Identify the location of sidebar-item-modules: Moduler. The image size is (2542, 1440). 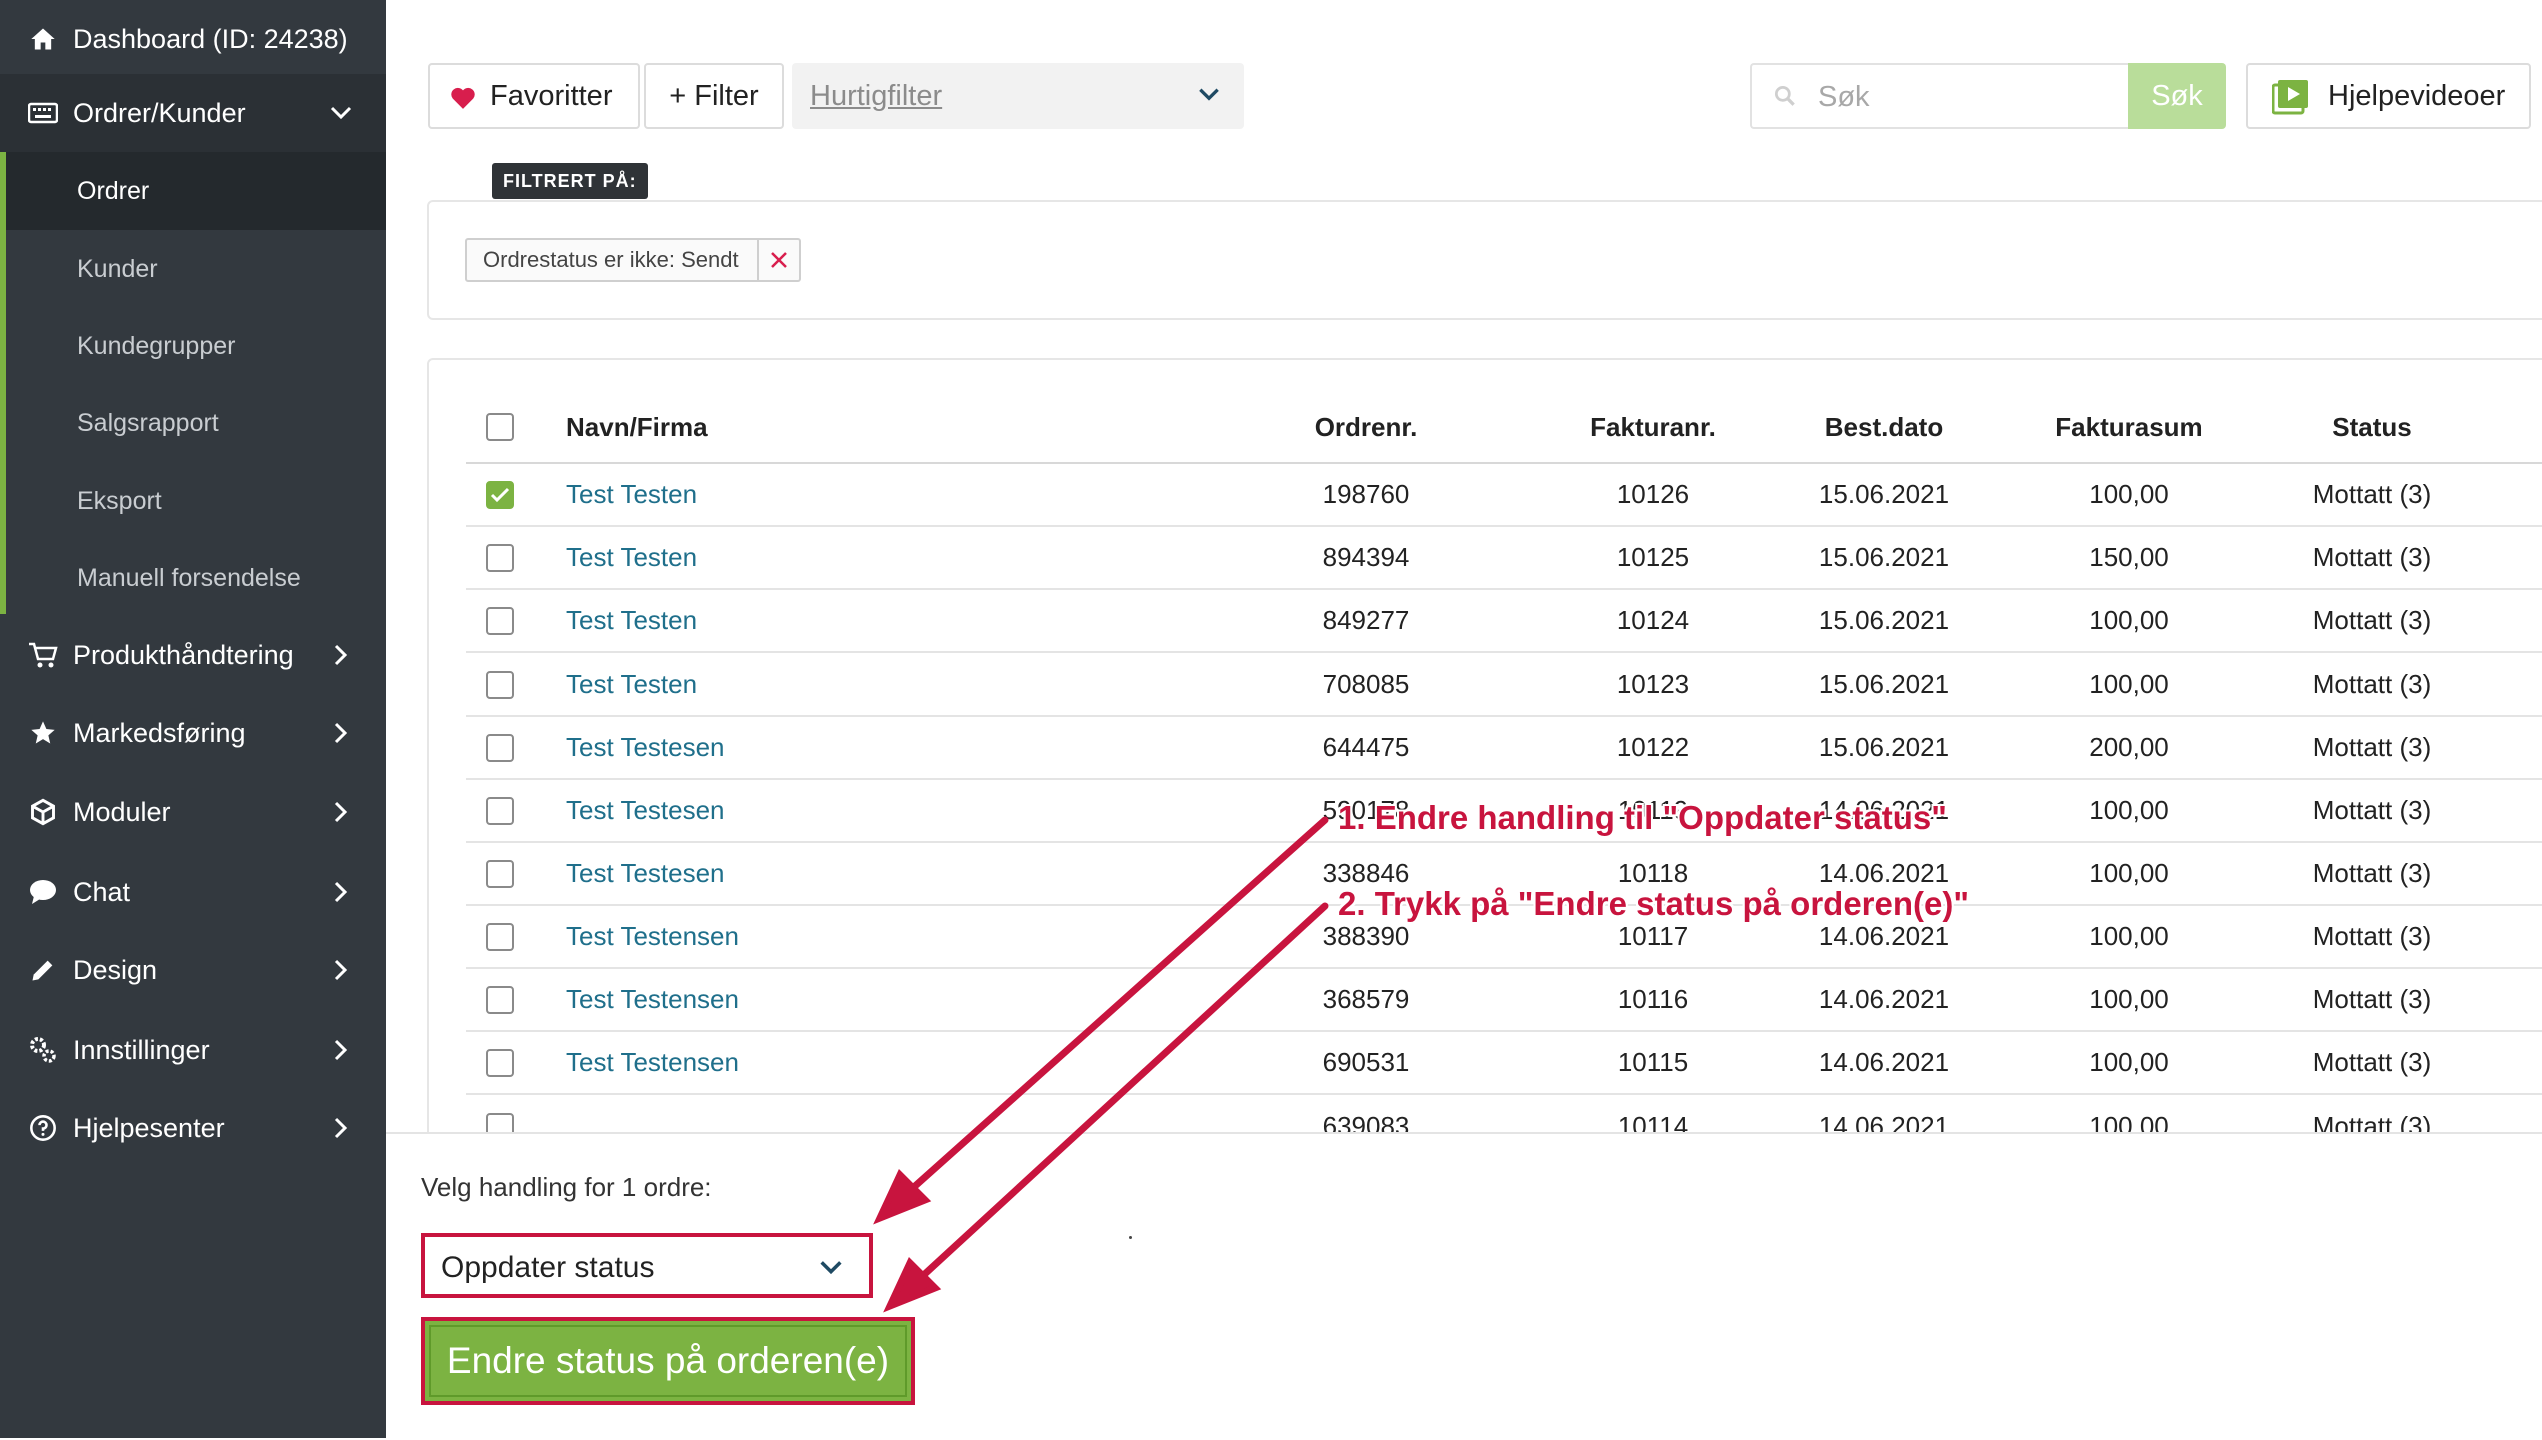
(193, 812).